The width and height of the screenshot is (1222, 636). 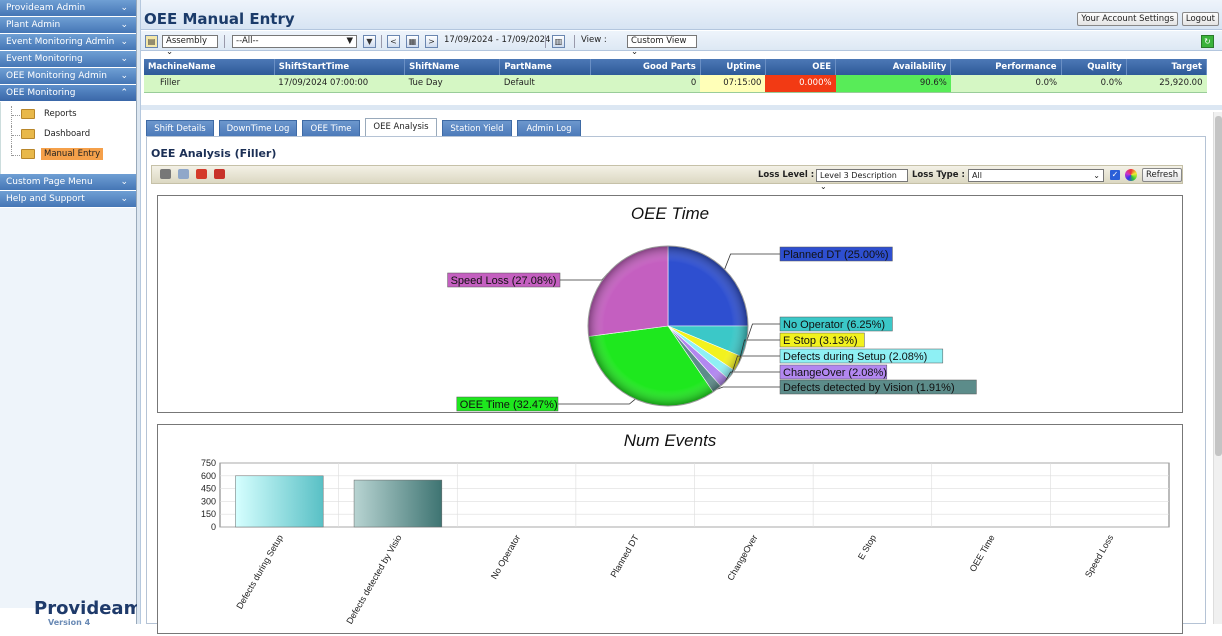 I want to click on loss-level-label: Loss Level :, so click(x=786, y=175).